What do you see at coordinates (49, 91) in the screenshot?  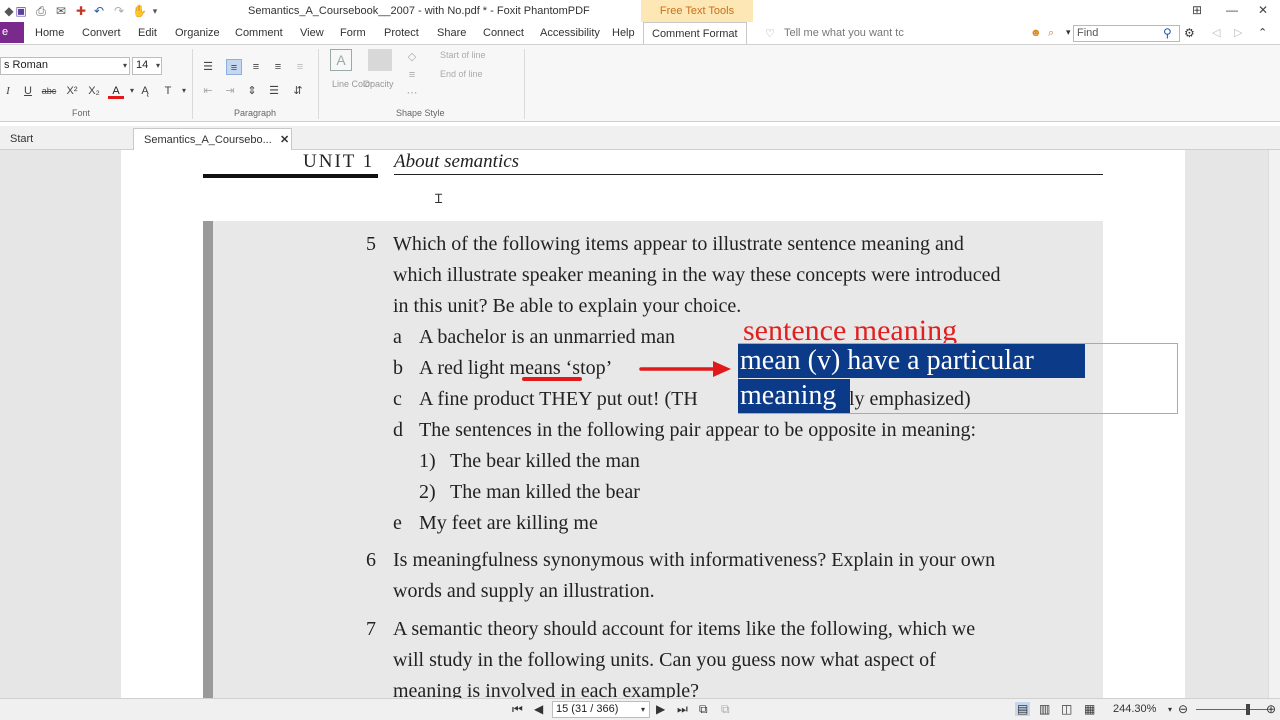 I see `strikethrough-icon: abc` at bounding box center [49, 91].